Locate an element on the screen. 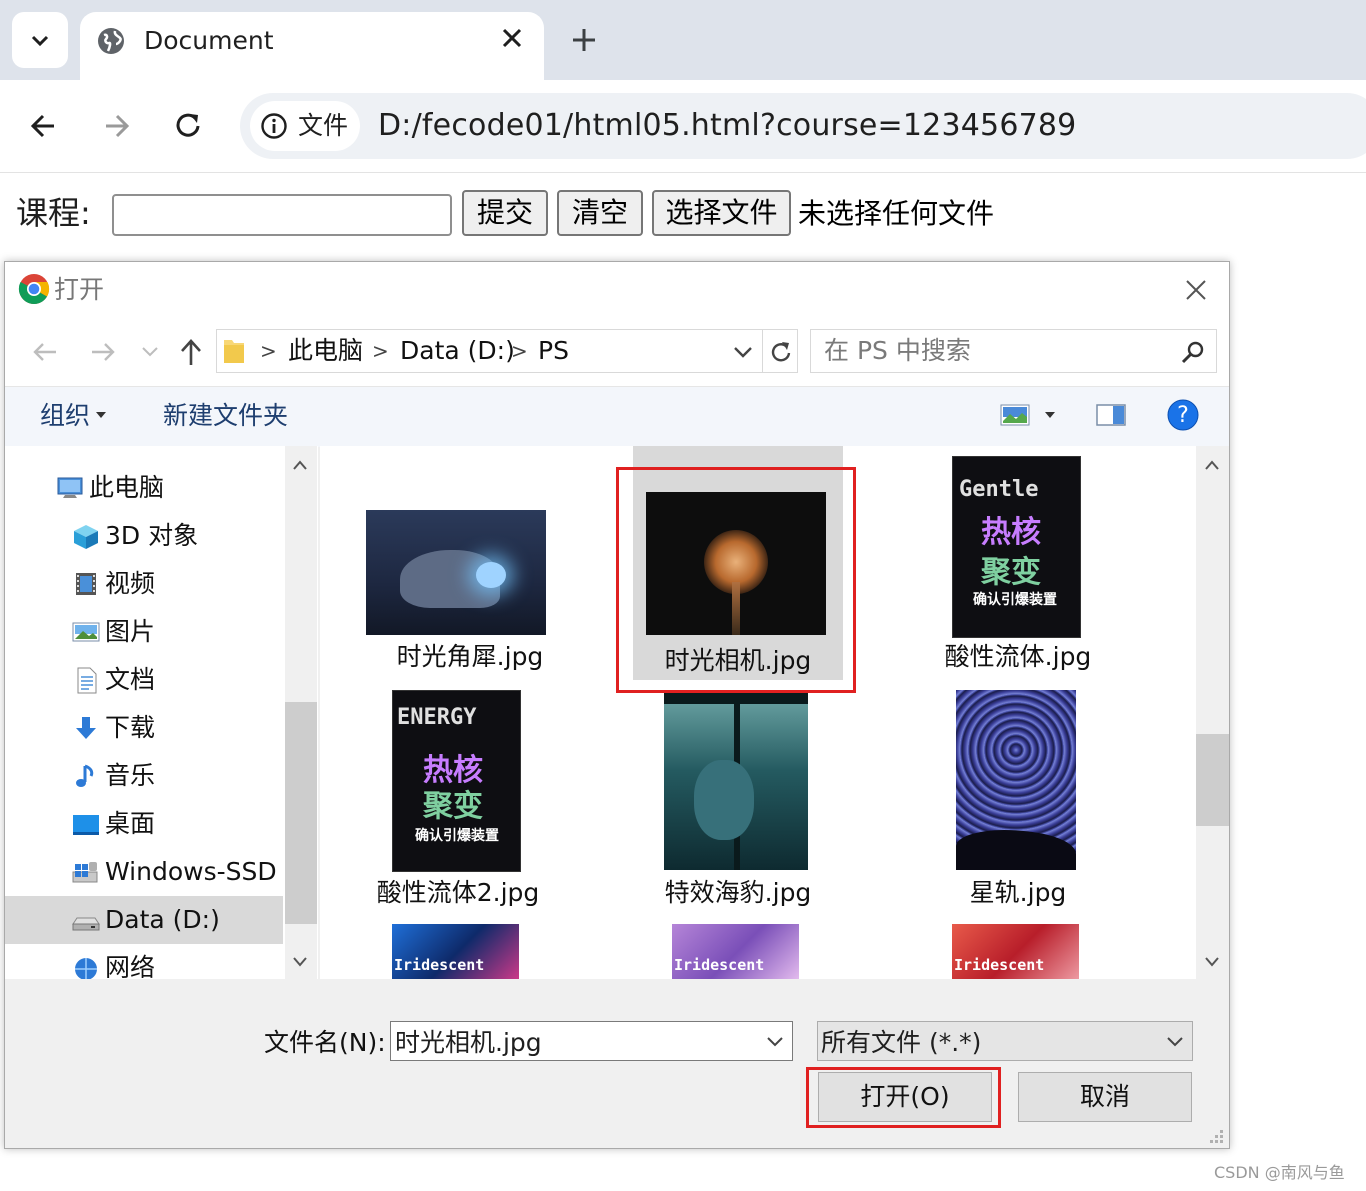 Image resolution: width=1366 pixels, height=1191 pixels. refresh-icon is located at coordinates (781, 352).